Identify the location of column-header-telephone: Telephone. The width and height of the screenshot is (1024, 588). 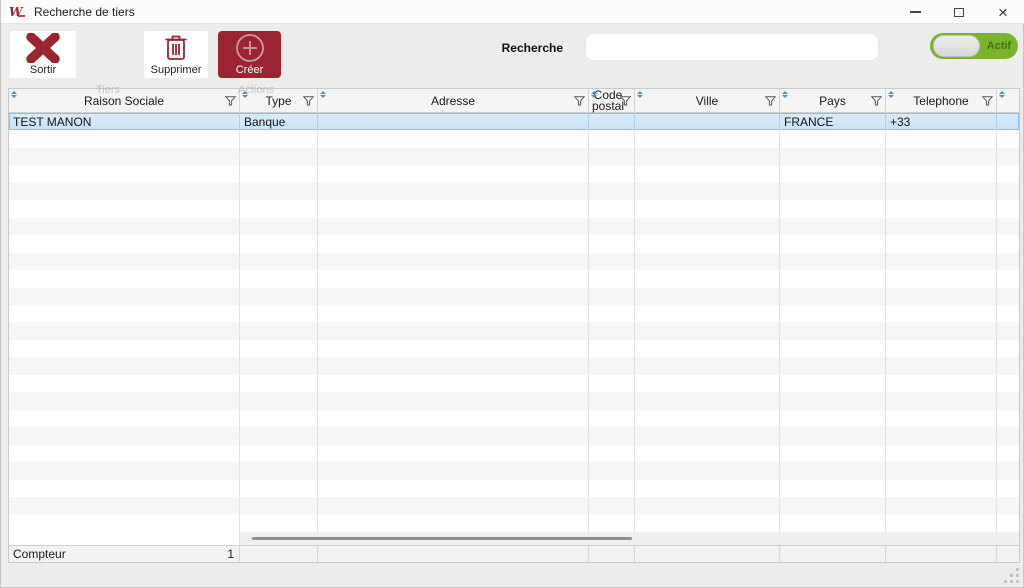
(941, 100).